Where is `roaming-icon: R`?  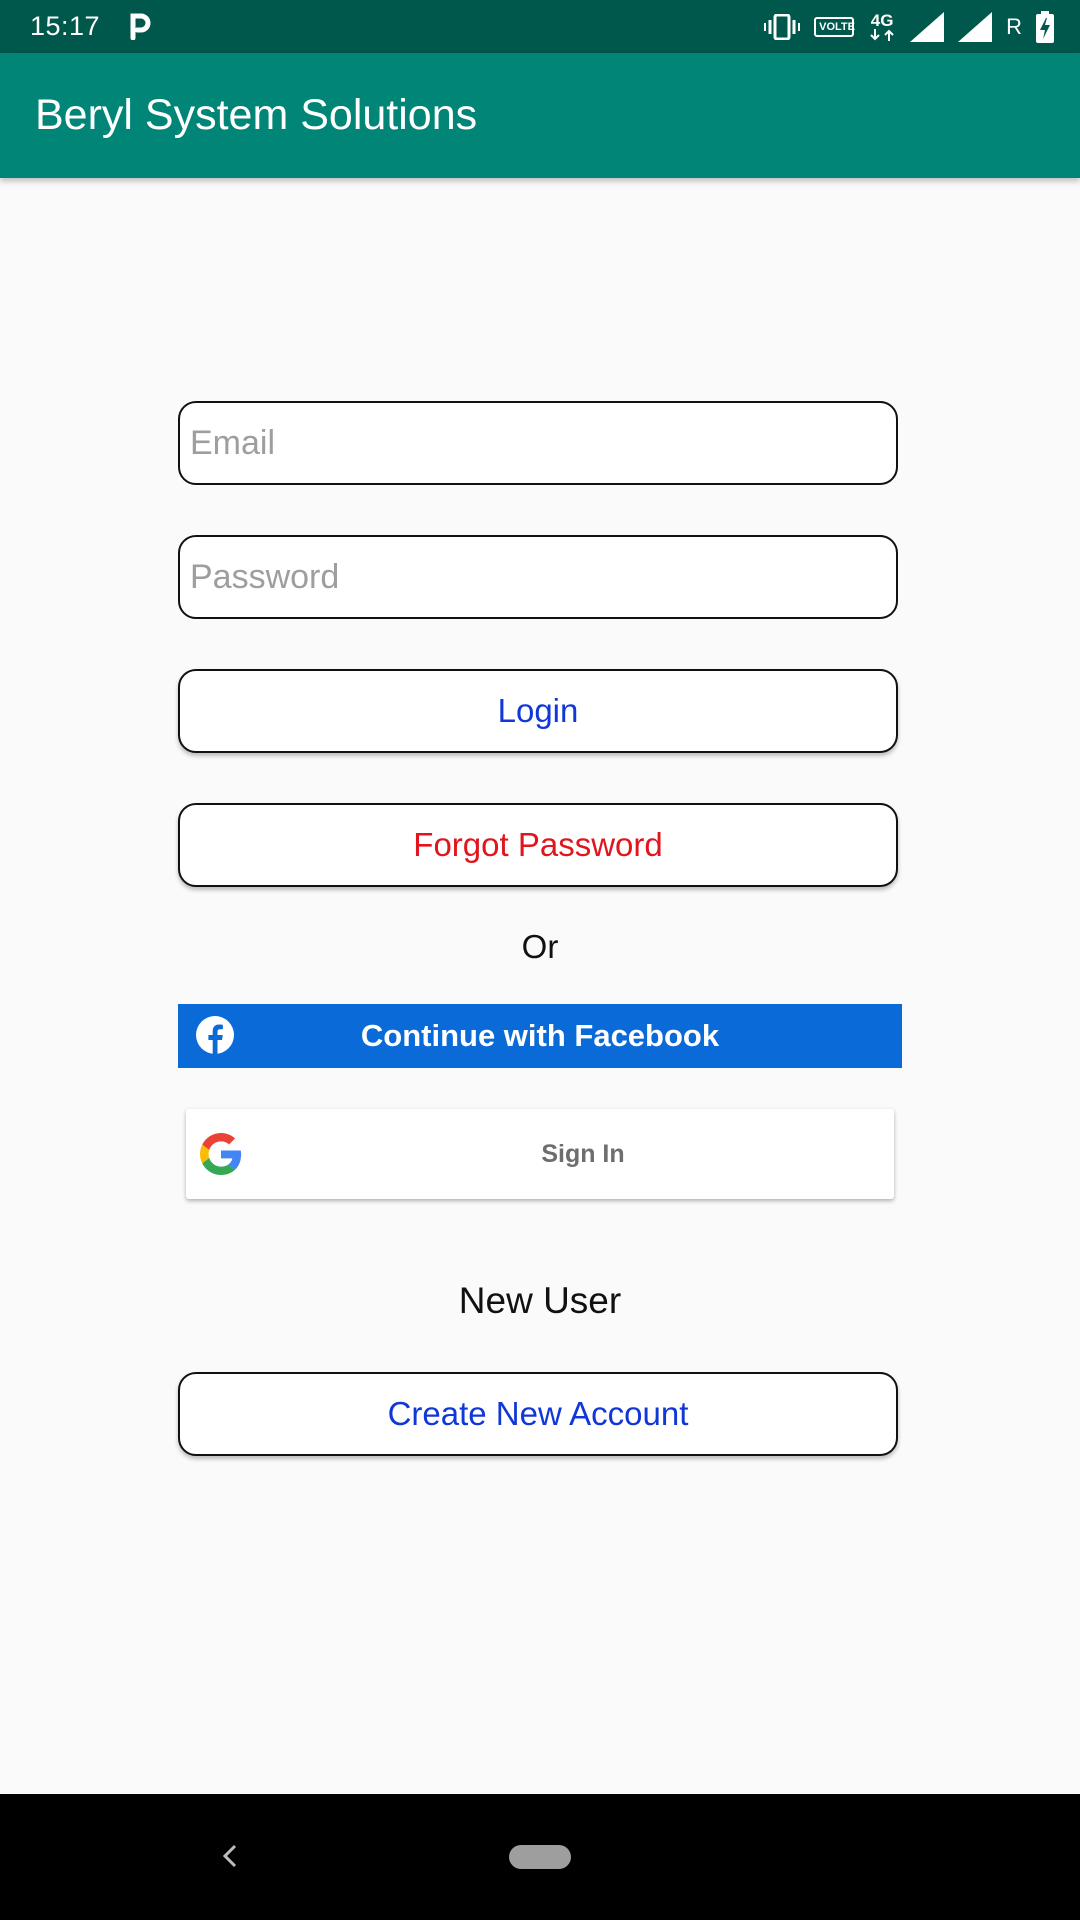
roaming-icon: R is located at coordinates (1014, 26).